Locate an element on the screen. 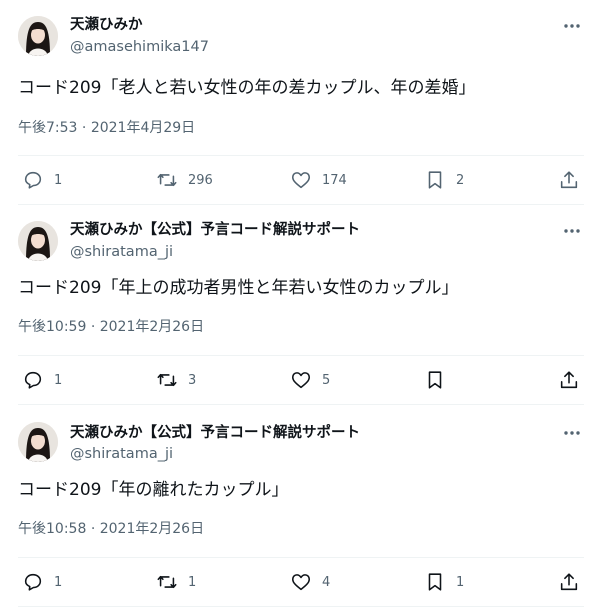 The height and width of the screenshot is (613, 598). retweet-count: 3 is located at coordinates (192, 380).